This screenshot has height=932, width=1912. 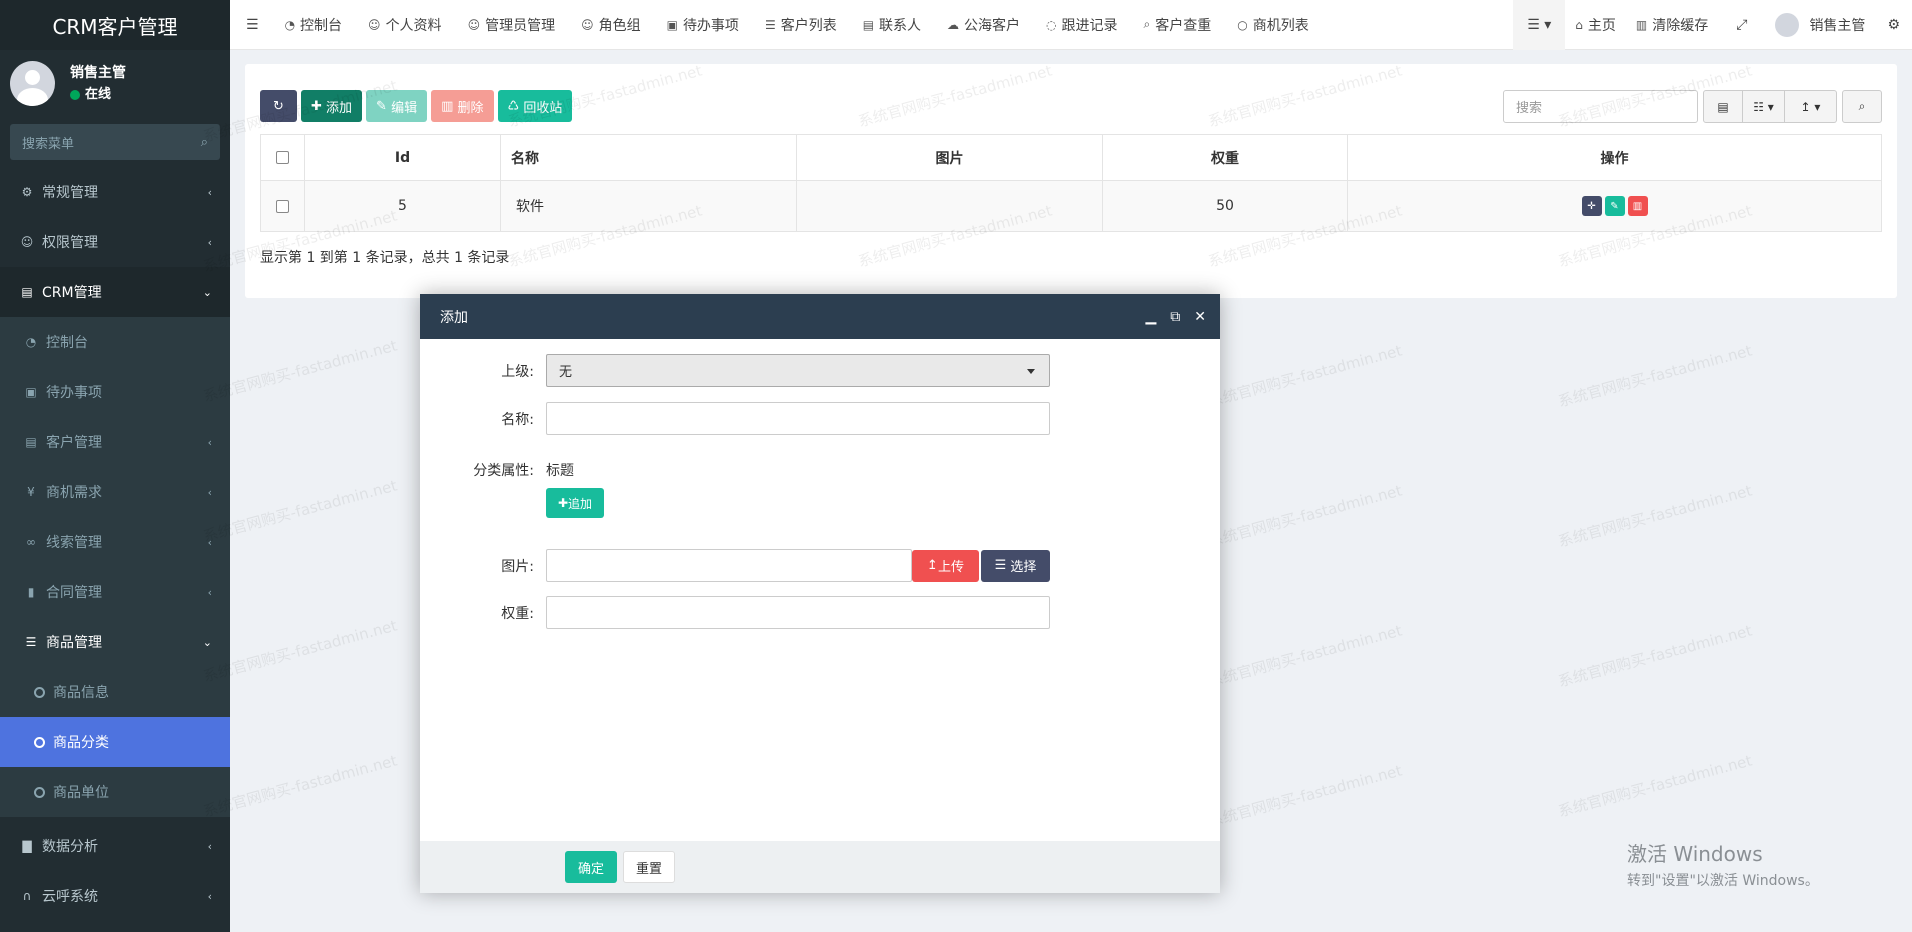 What do you see at coordinates (403, 206) in the screenshot?
I see `cell-id: 5` at bounding box center [403, 206].